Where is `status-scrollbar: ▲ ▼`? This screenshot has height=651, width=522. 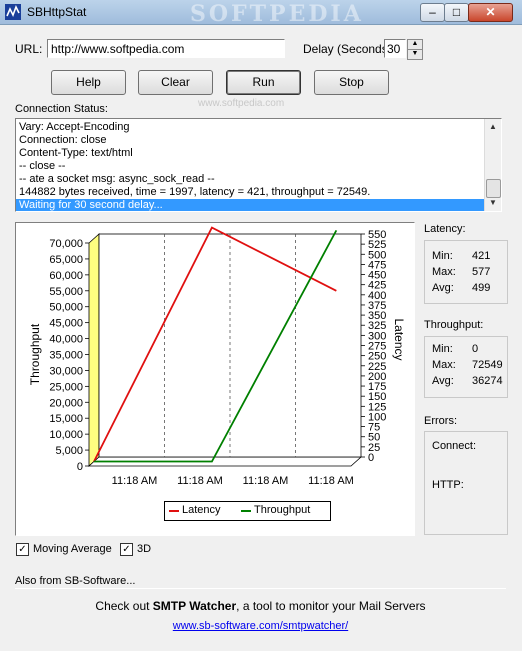
status-scrollbar: ▲ ▼ is located at coordinates (492, 165).